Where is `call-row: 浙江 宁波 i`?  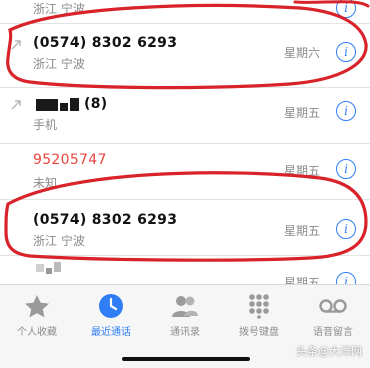 call-row: 浙江 宁波 i is located at coordinates (185, 12).